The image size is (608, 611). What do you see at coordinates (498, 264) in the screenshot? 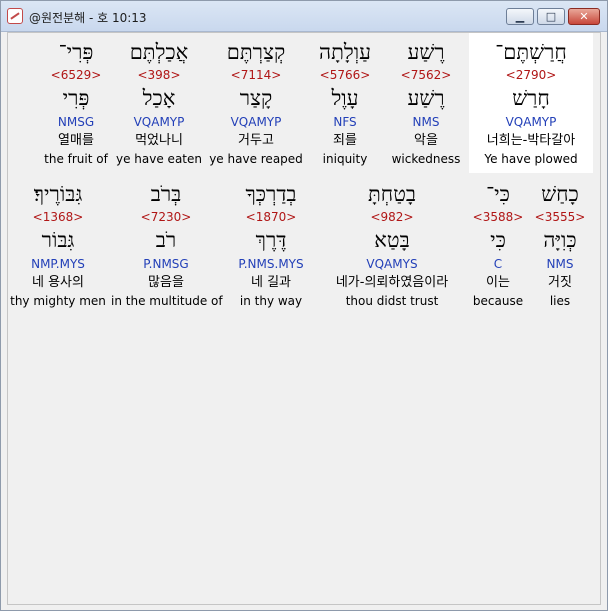
I see `parse-code: C` at bounding box center [498, 264].